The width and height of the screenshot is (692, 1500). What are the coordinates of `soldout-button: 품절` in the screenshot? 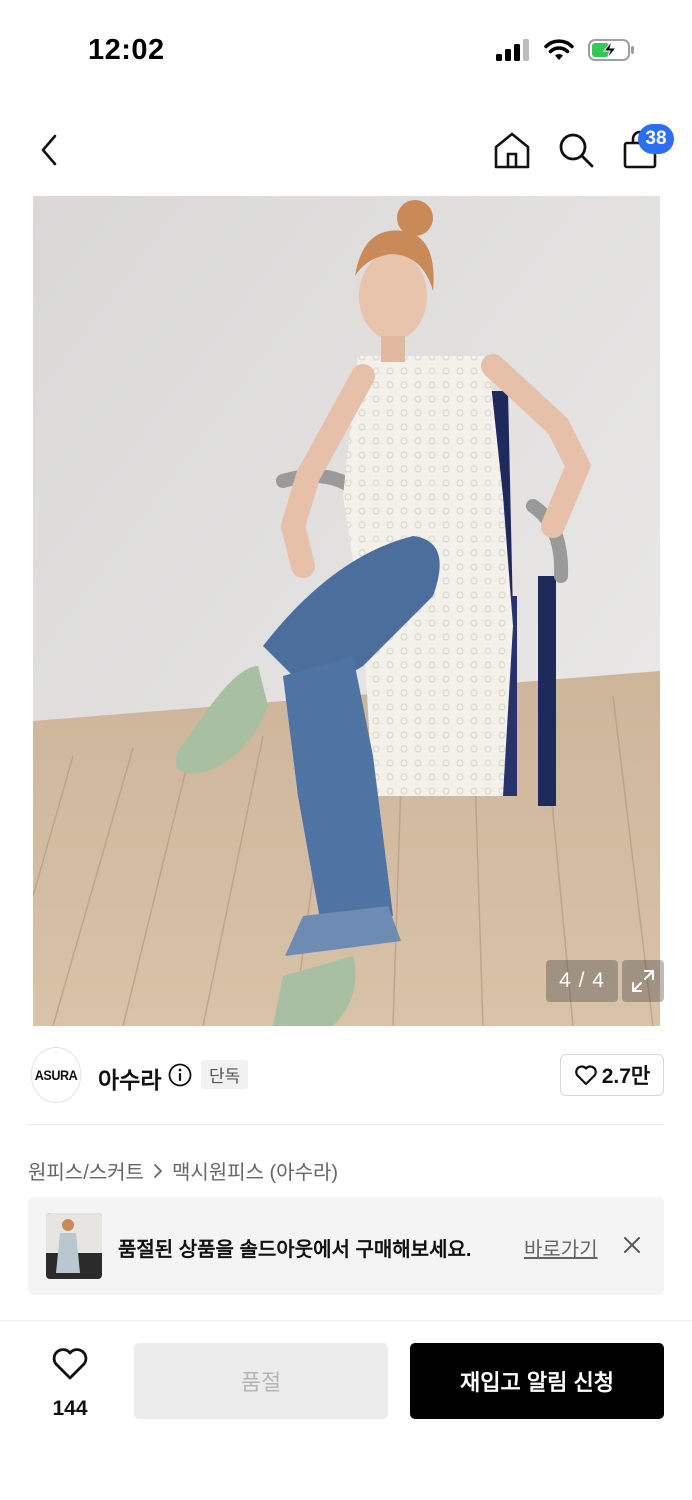 It's located at (261, 1381).